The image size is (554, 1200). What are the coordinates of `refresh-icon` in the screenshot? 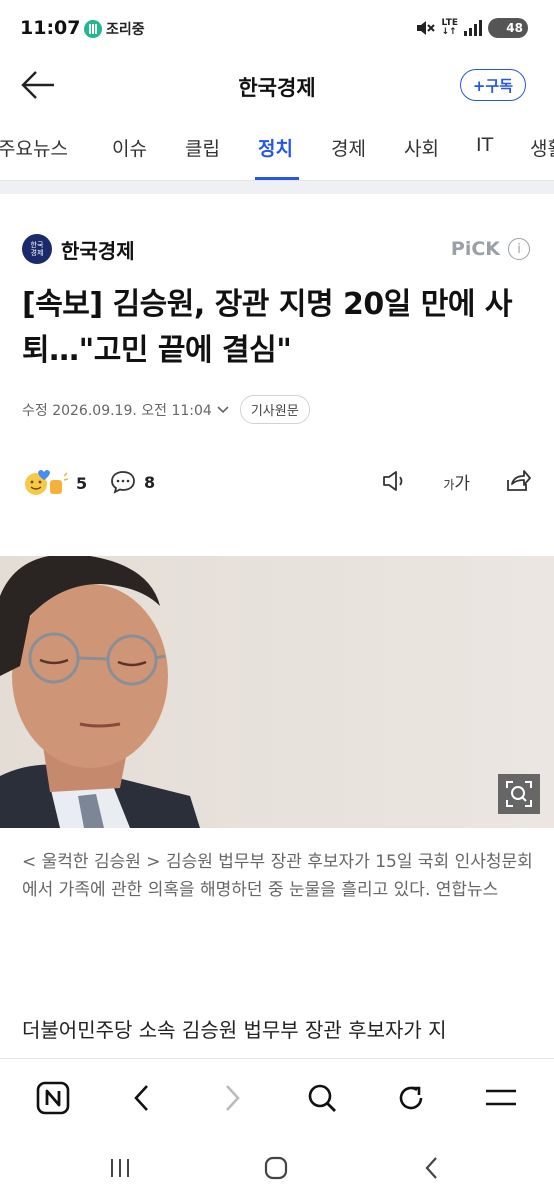 It's located at (411, 1097).